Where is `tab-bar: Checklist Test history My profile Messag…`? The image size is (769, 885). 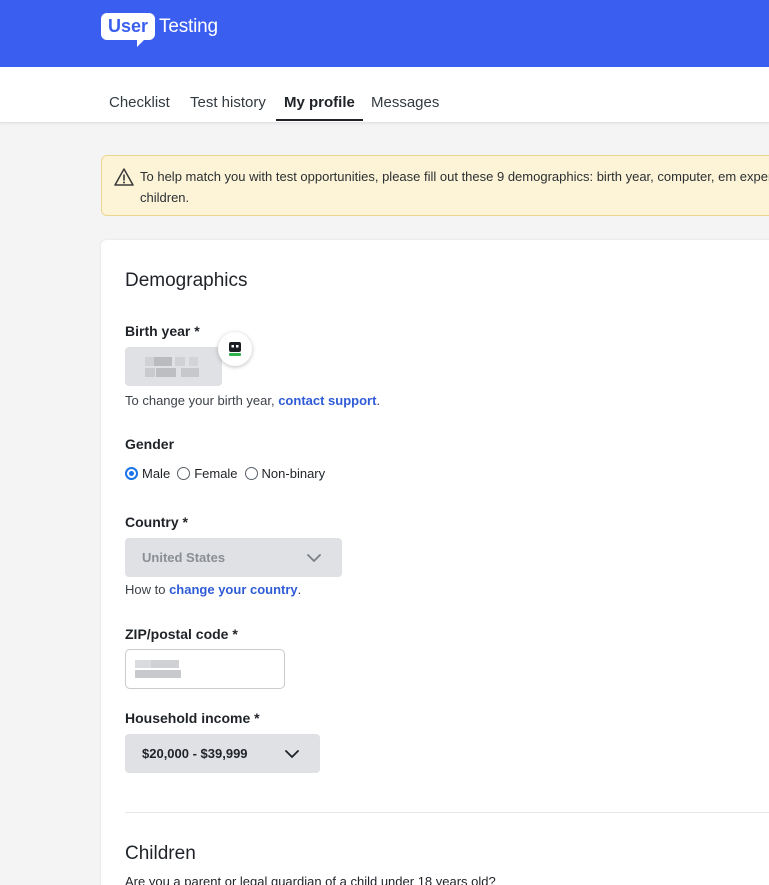 tab-bar: Checklist Test history My profile Messag… is located at coordinates (384, 95).